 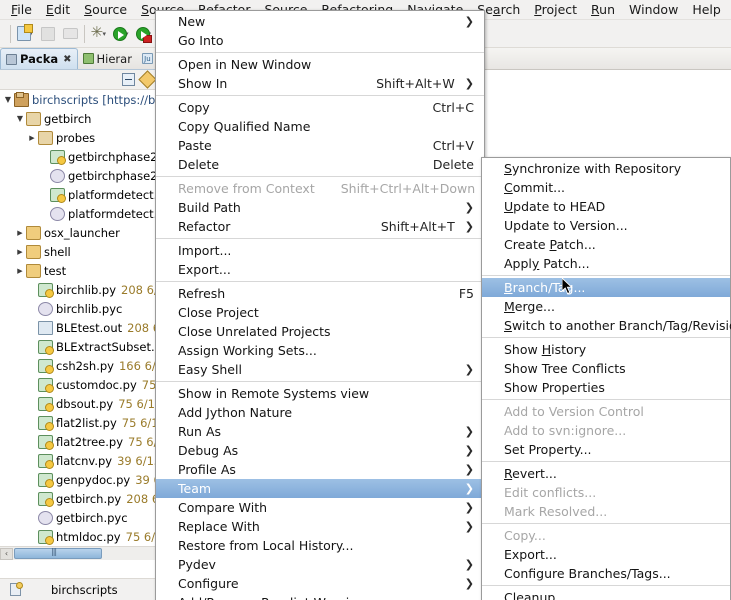 I want to click on menubar-item-edit-1: Edit, so click(x=58, y=10).